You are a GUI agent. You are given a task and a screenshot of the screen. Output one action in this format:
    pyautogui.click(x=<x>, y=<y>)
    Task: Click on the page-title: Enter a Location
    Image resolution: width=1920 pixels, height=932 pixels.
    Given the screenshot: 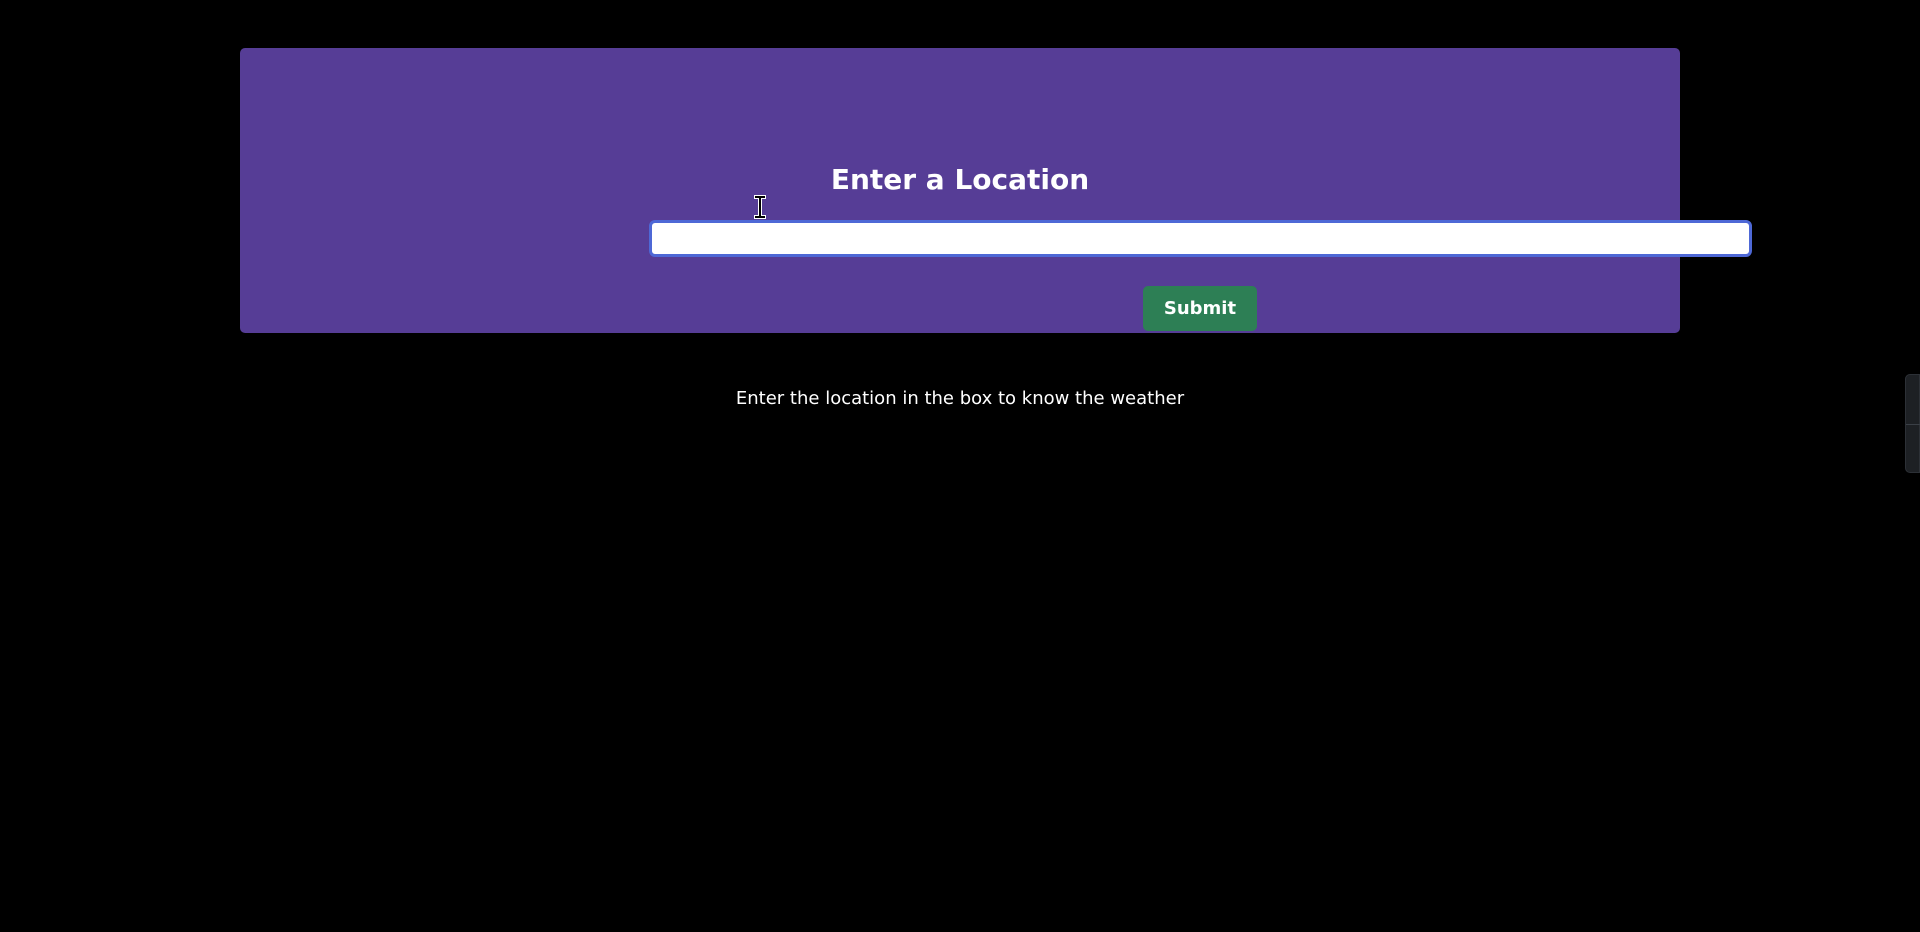 What is the action you would take?
    pyautogui.click(x=960, y=179)
    